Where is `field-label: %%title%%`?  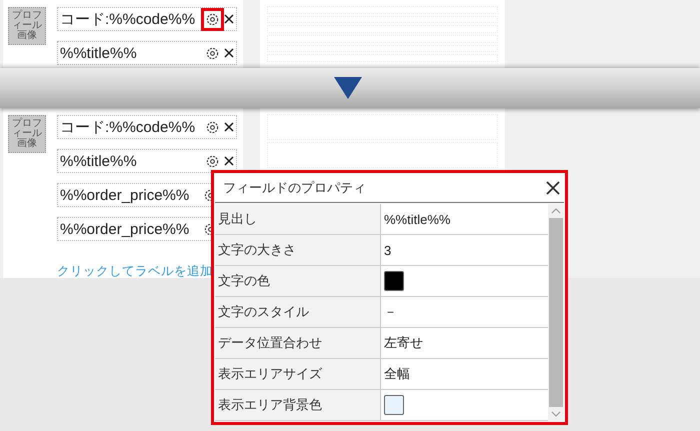
field-label: %%title%% is located at coordinates (147, 53).